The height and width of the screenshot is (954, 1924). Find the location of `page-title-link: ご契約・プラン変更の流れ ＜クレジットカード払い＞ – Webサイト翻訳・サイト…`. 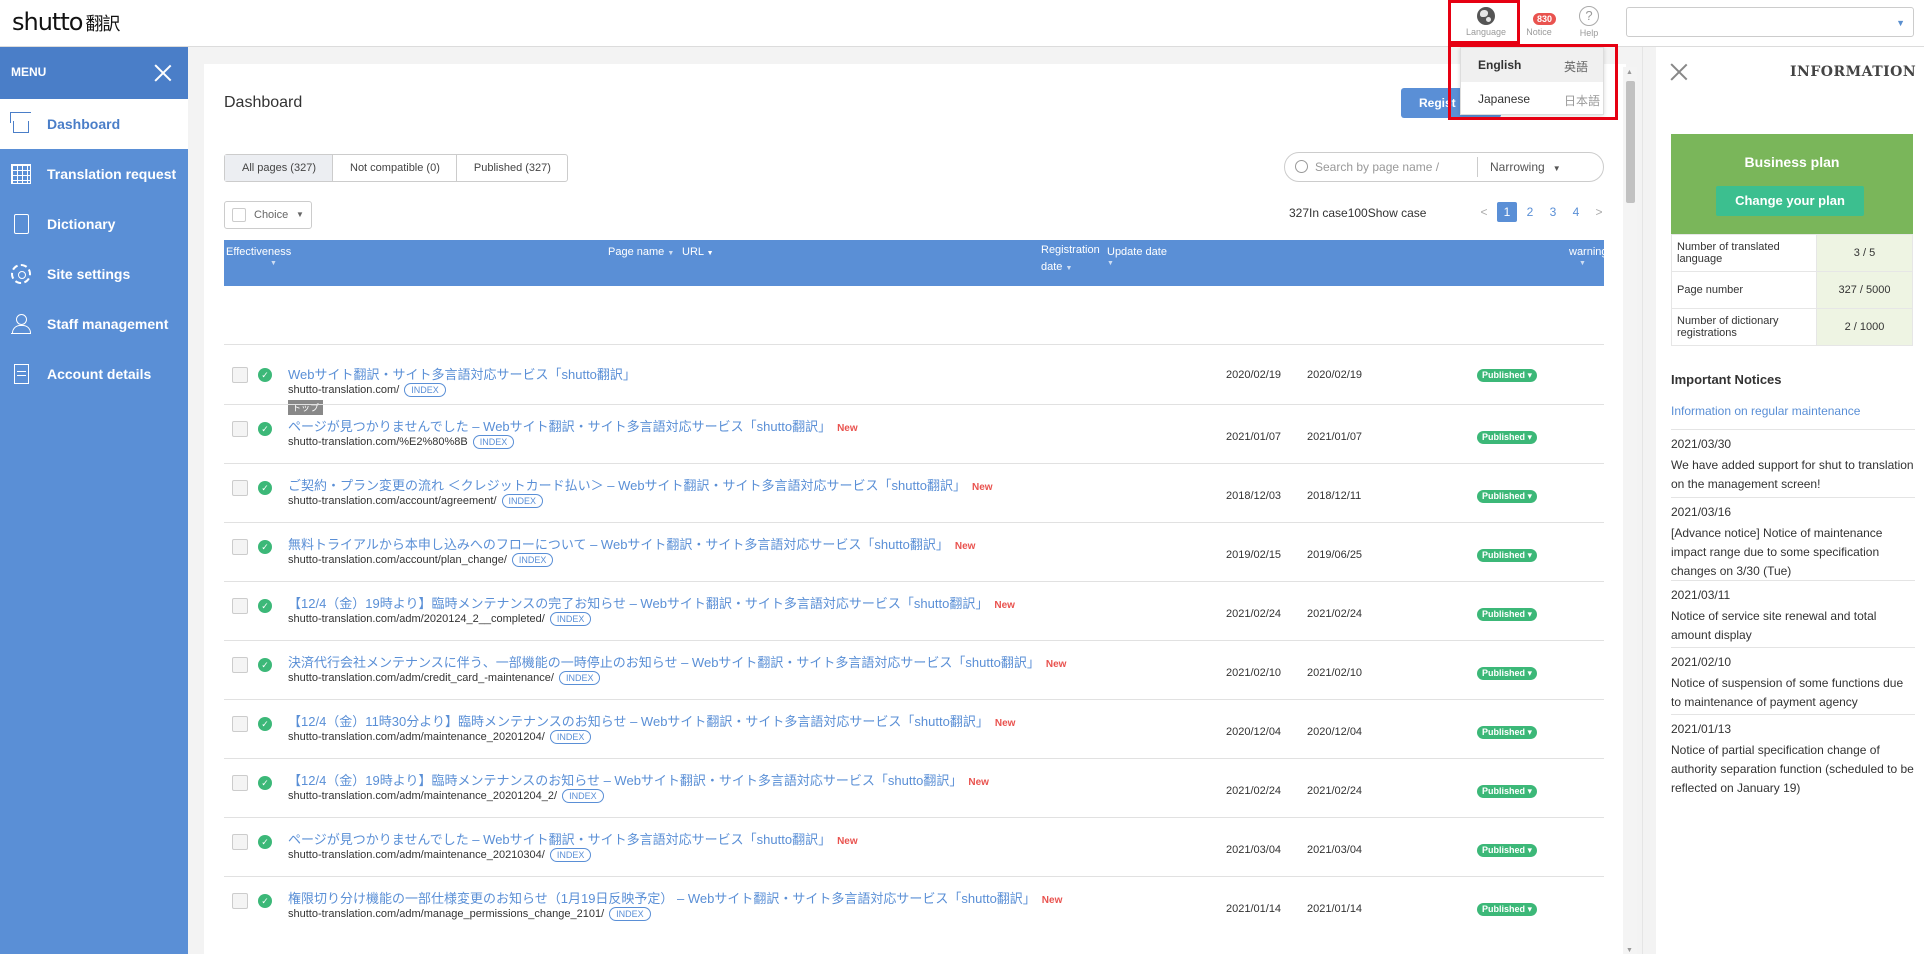

page-title-link: ご契約・プラン変更の流れ ＜クレジットカード払い＞ – Webサイト翻訳・サイト… is located at coordinates (640, 484).